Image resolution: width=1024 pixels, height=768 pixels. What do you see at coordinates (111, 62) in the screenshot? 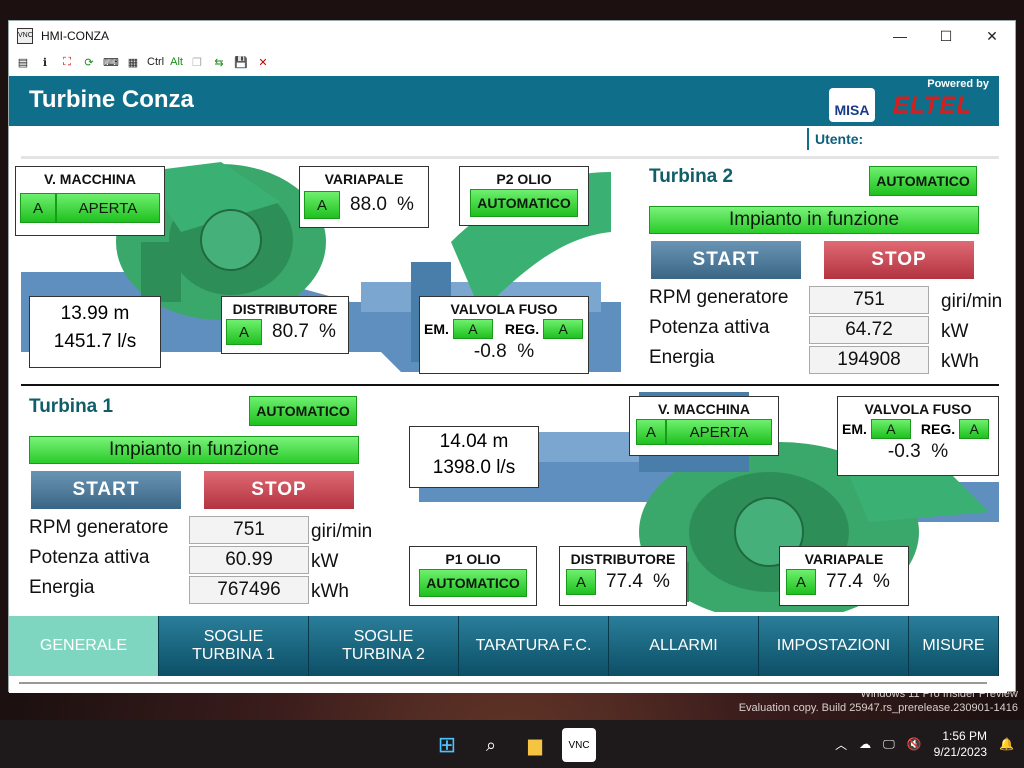
I see `keyboard-icon: ⌨` at bounding box center [111, 62].